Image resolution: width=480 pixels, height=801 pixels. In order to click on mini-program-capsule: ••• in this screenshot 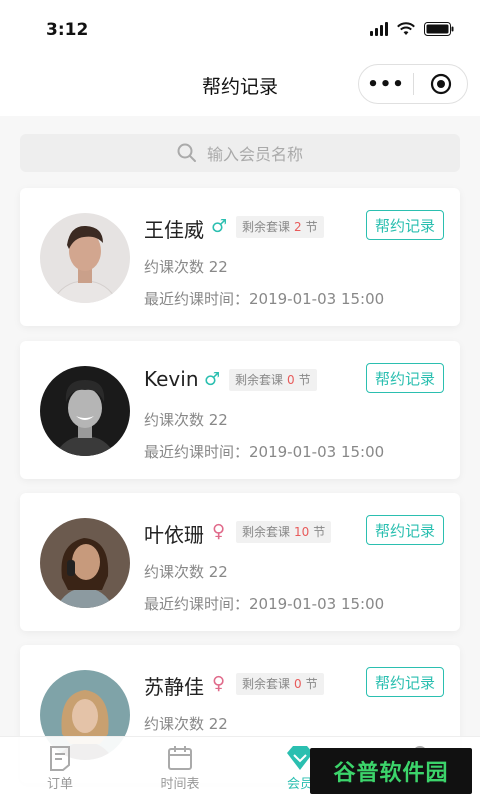, I will do `click(413, 84)`.